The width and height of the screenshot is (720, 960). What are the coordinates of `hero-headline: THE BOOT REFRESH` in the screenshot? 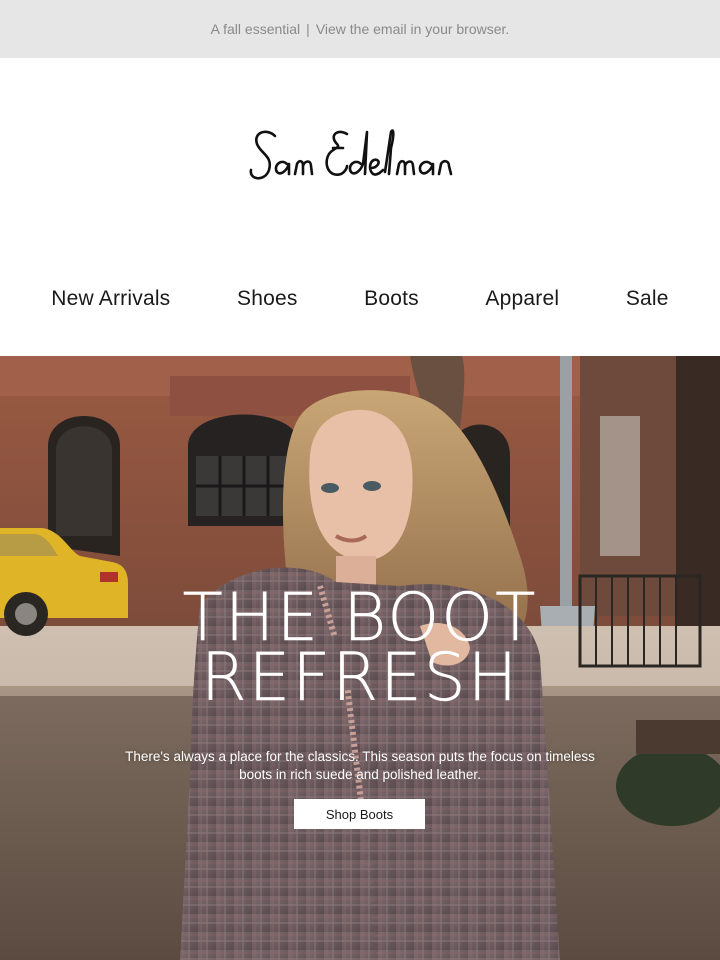 It's located at (360, 650).